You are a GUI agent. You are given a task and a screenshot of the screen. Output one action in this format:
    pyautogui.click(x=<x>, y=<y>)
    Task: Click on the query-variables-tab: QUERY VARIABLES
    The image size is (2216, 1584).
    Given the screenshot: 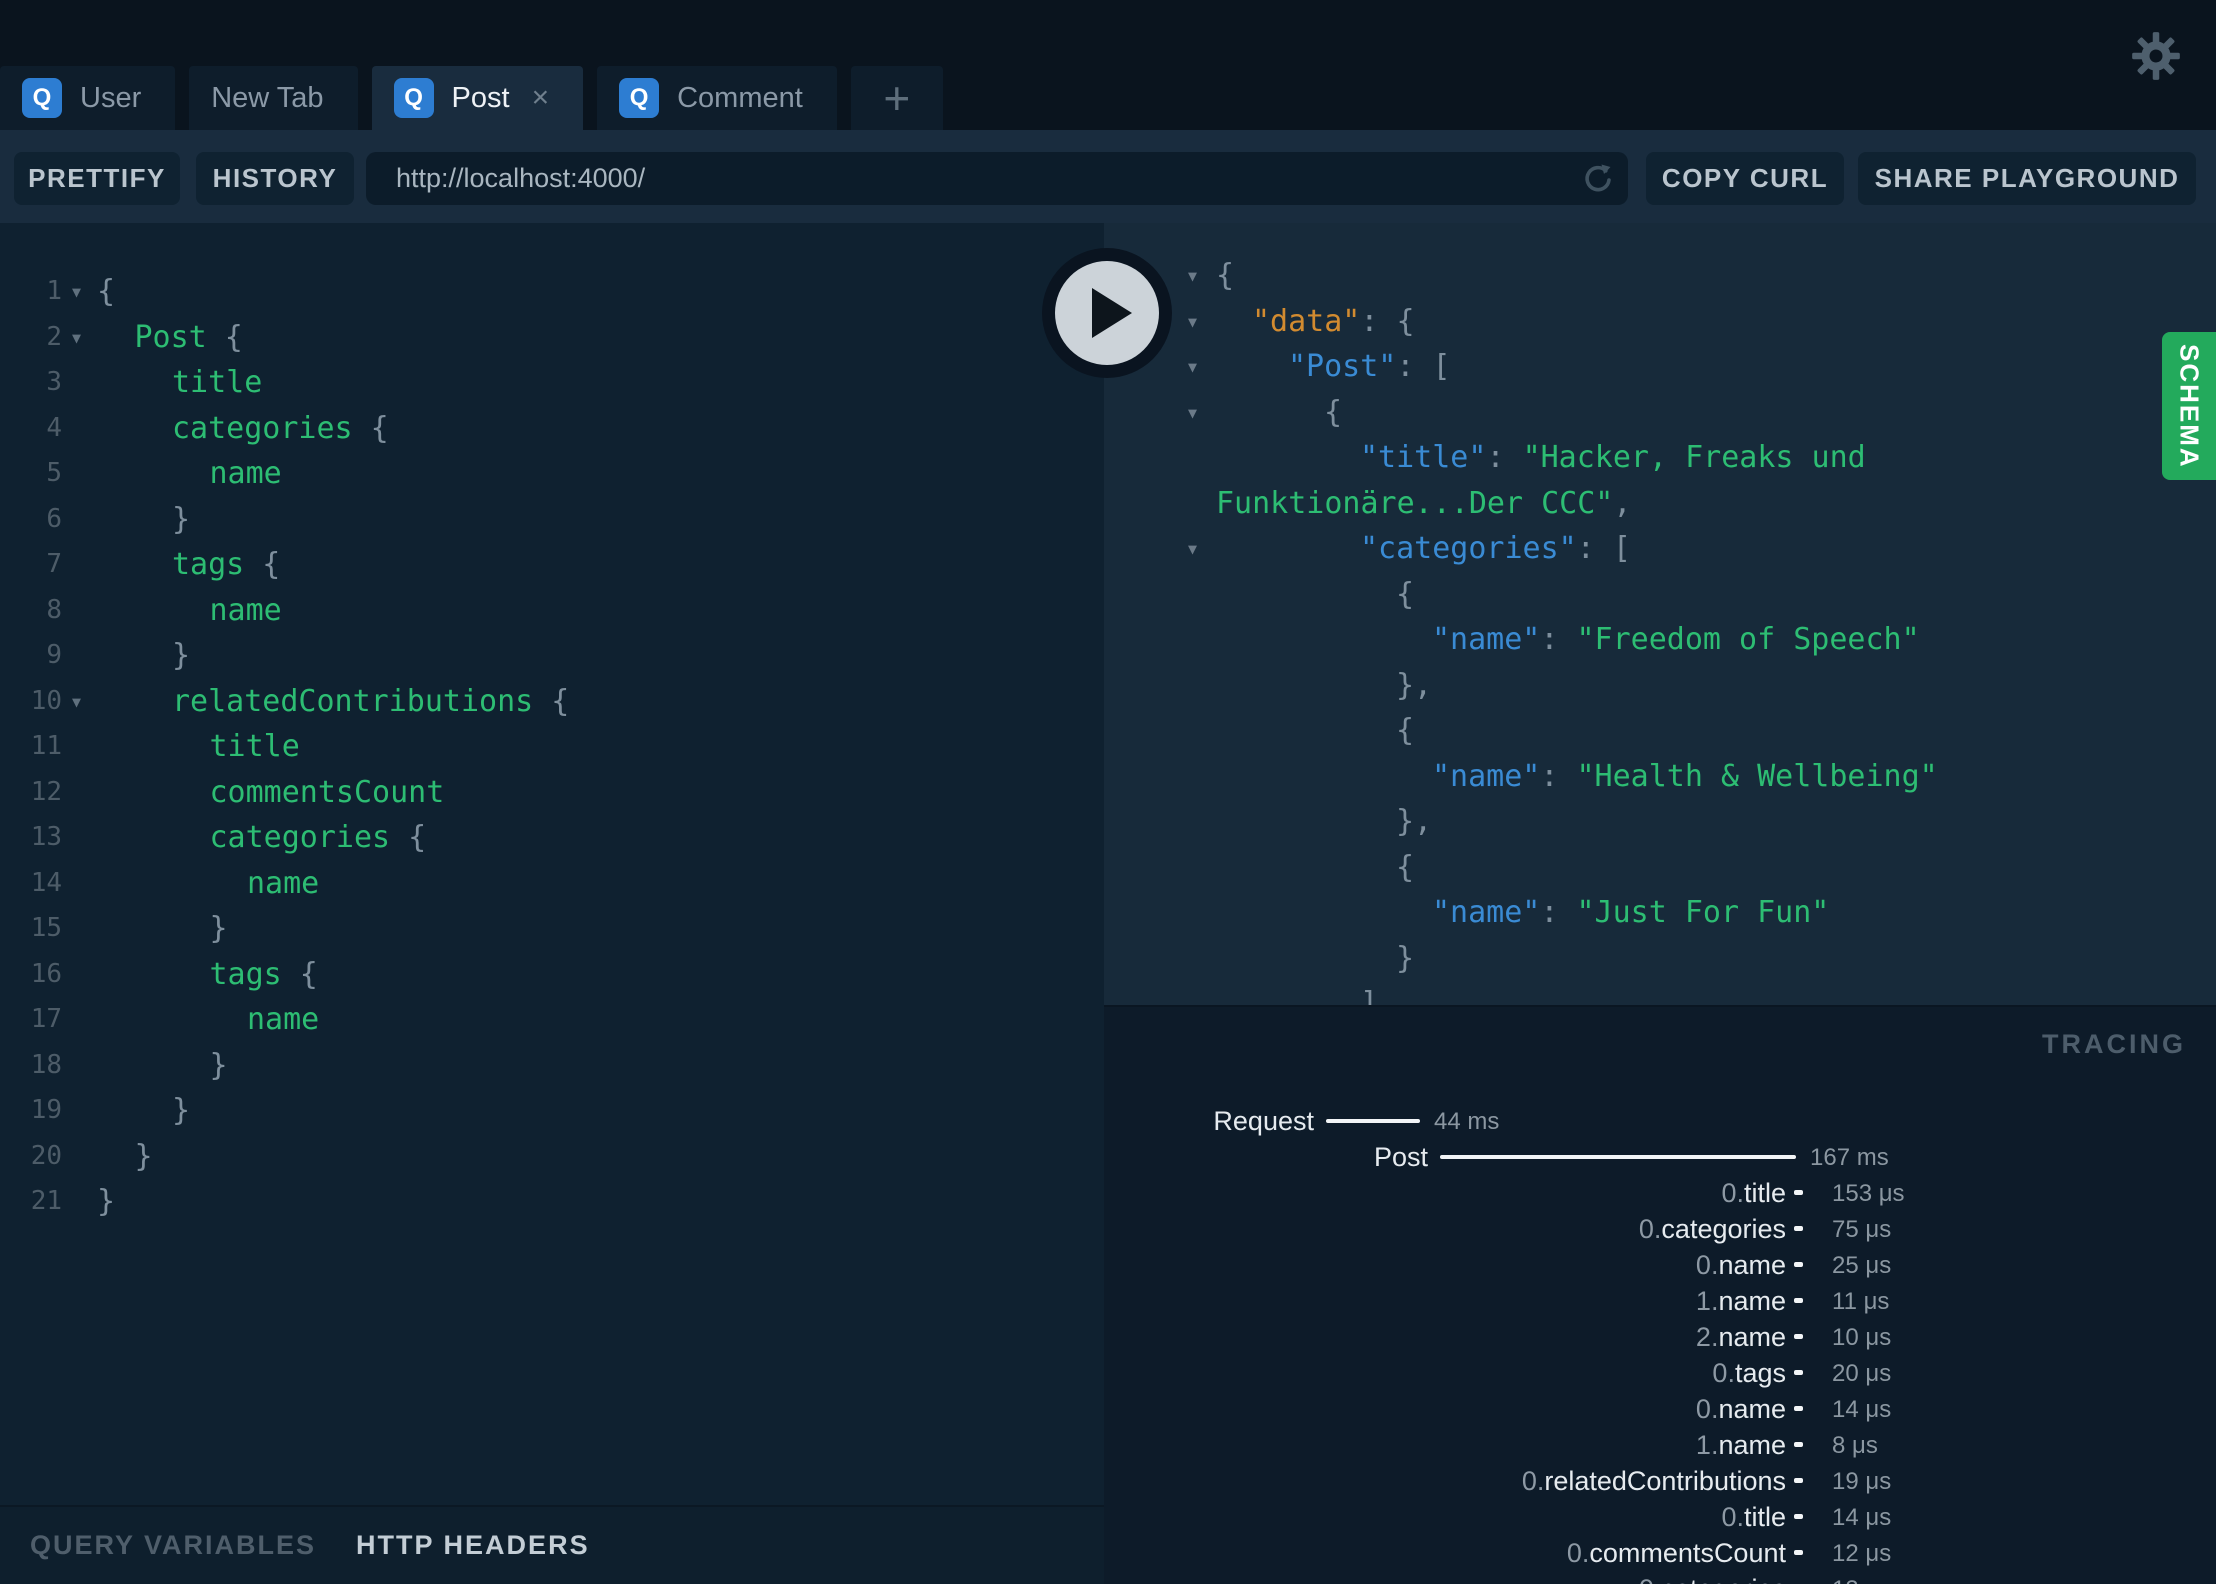 What is the action you would take?
    pyautogui.click(x=173, y=1545)
    